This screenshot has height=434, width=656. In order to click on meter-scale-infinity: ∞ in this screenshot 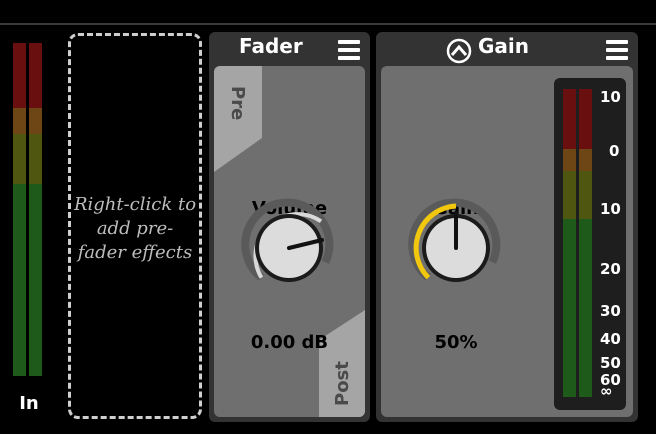, I will do `click(606, 391)`.